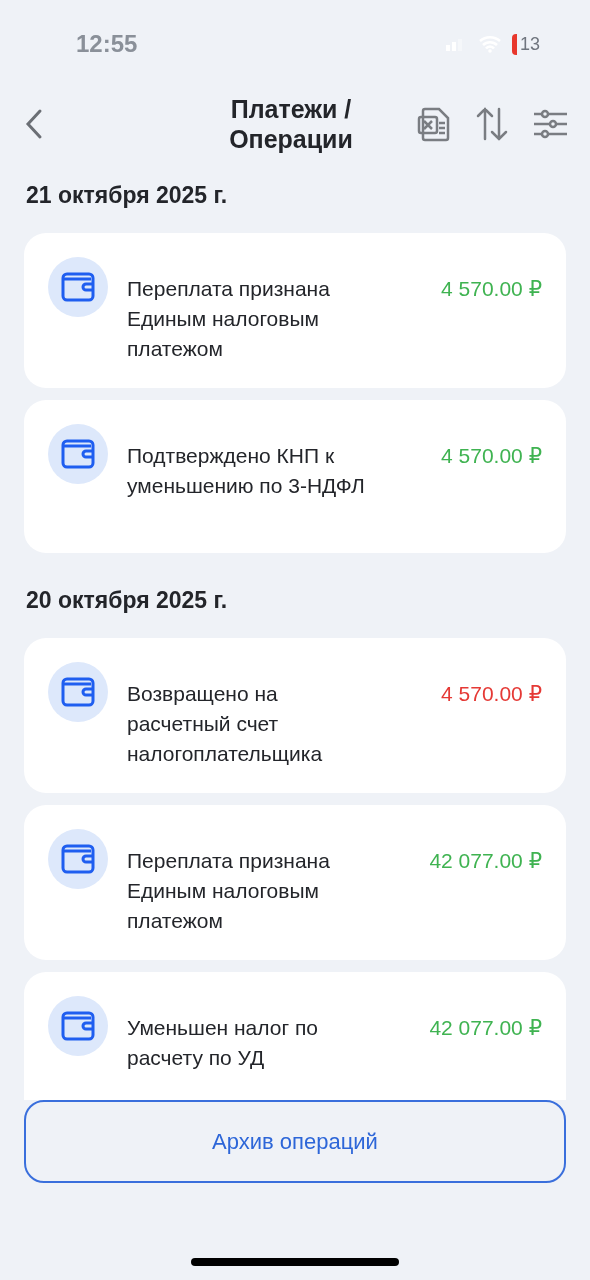 This screenshot has height=1280, width=590. I want to click on sort-button, so click(492, 124).